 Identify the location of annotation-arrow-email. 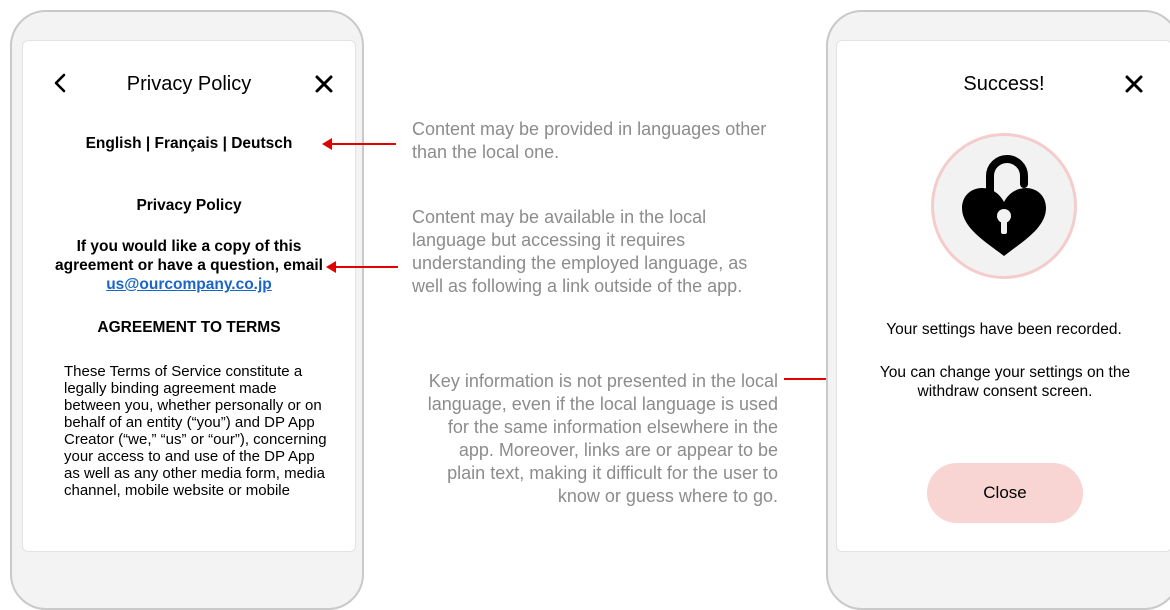
(362, 267).